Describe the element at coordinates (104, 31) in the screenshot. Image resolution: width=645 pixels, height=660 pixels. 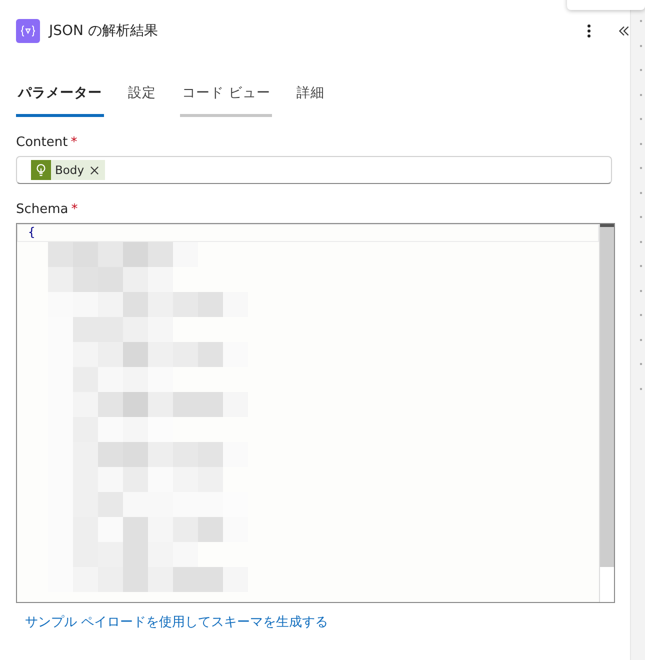
I see `panel-title: JSON の解析結果` at that location.